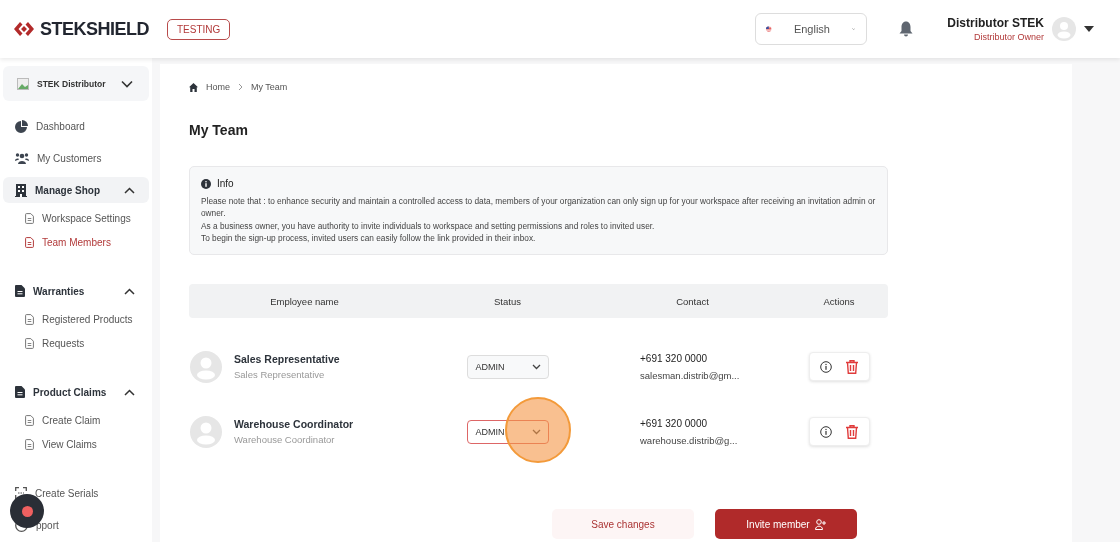 This screenshot has width=1120, height=542. Describe the element at coordinates (1089, 29) in the screenshot. I see `caret-icon` at that location.